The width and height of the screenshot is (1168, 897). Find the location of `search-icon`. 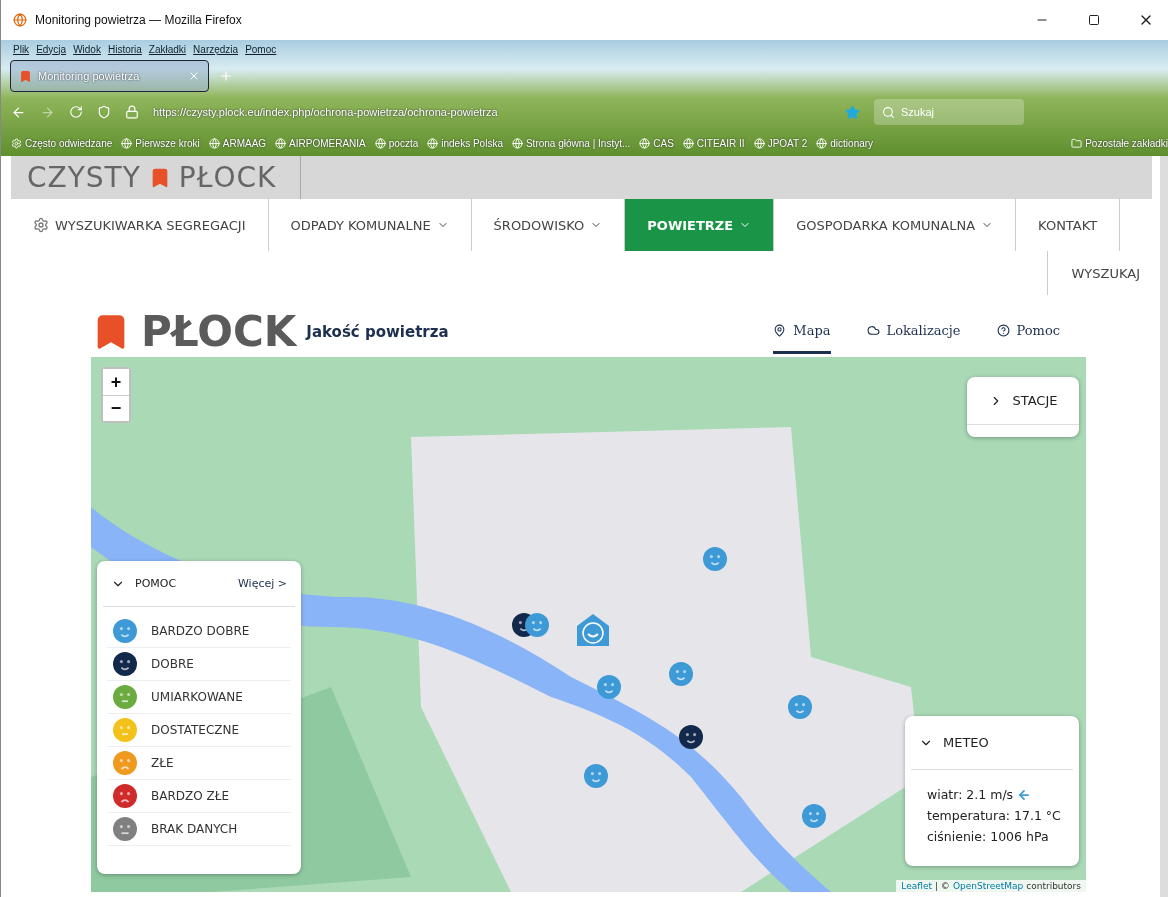

search-icon is located at coordinates (888, 112).